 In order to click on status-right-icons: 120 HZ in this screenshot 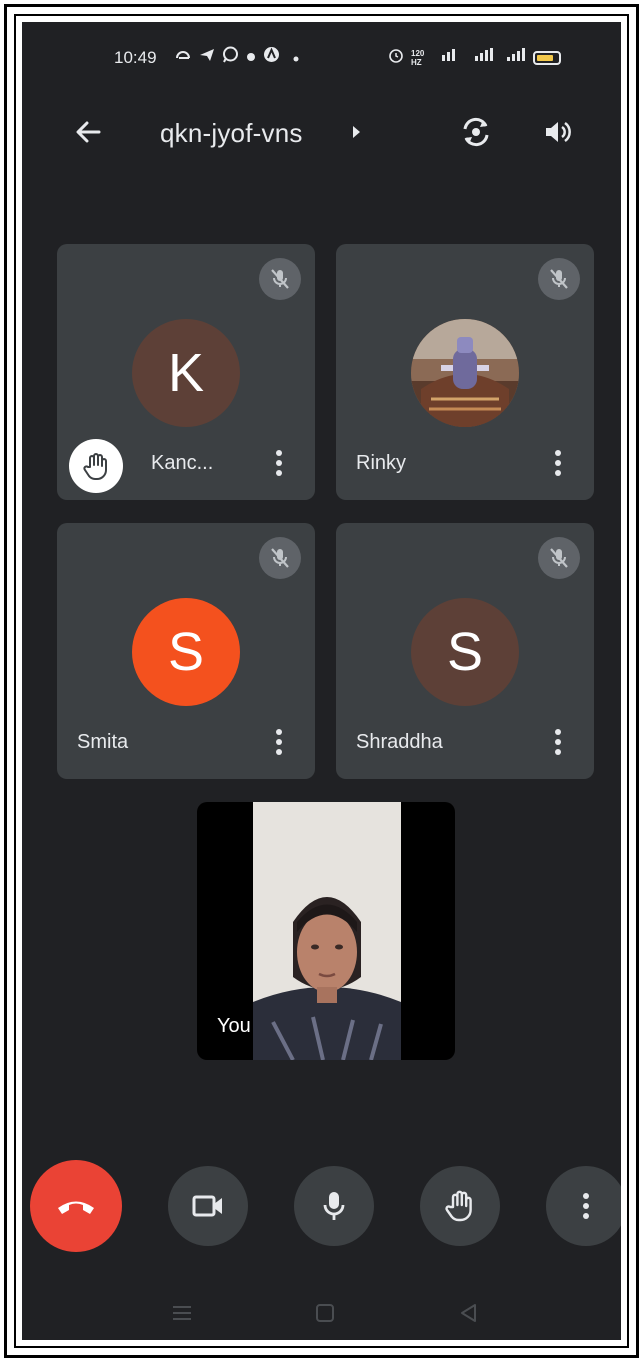, I will do `click(474, 57)`.